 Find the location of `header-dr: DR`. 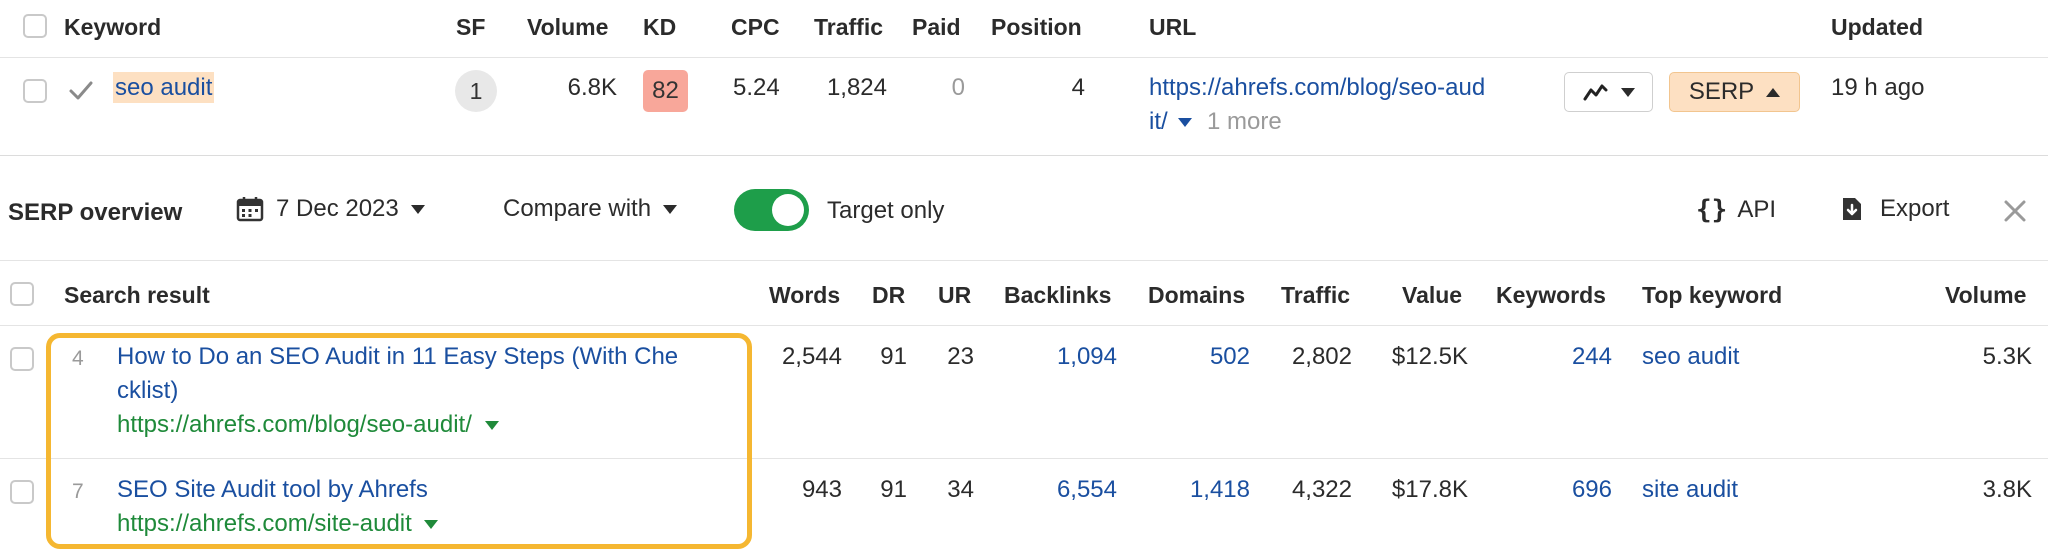

header-dr: DR is located at coordinates (888, 295).